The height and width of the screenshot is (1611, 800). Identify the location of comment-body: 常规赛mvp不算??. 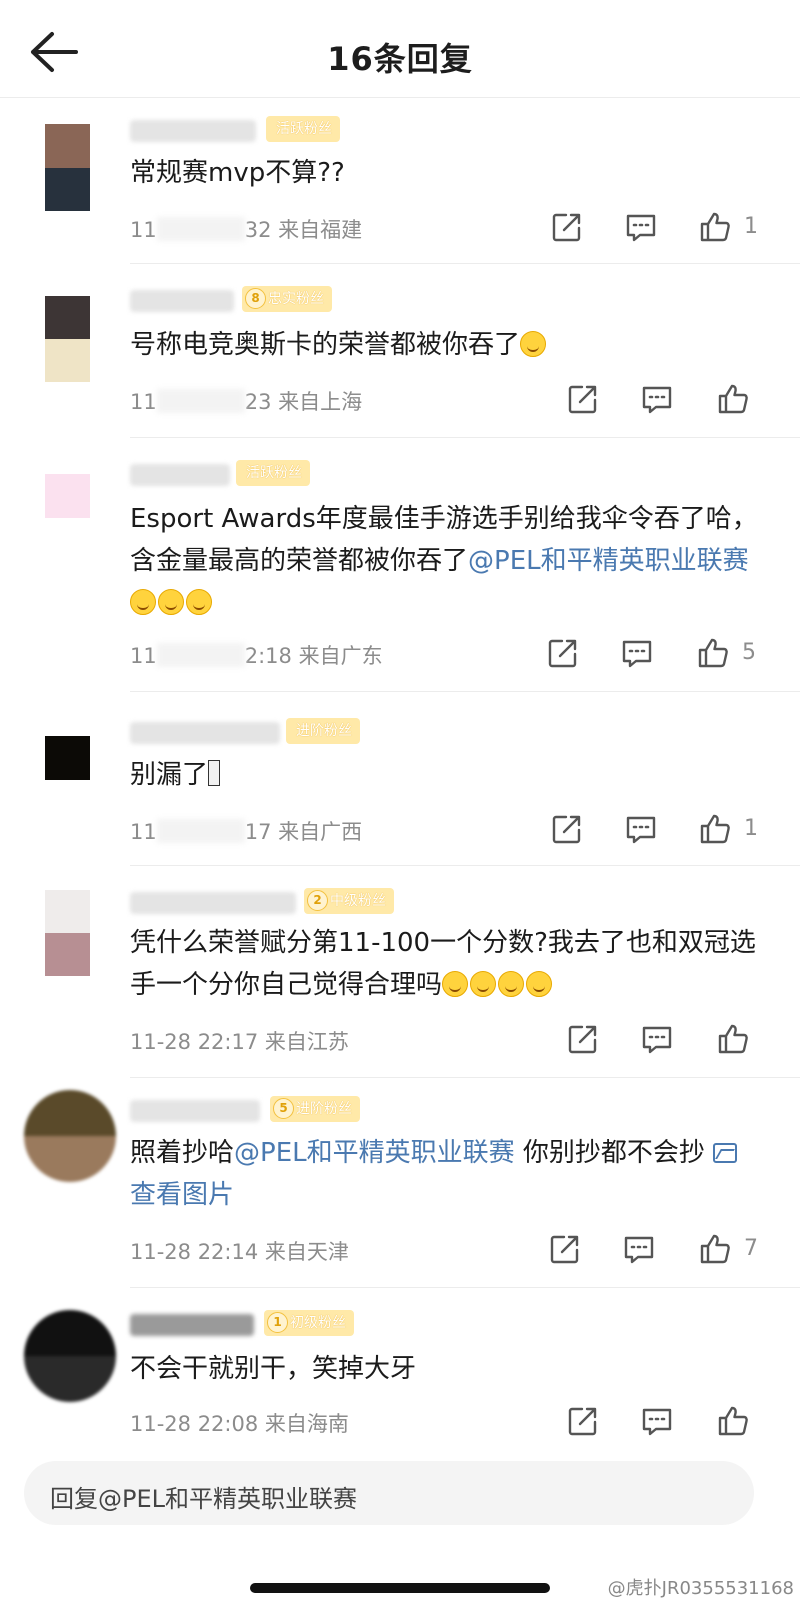
(237, 173).